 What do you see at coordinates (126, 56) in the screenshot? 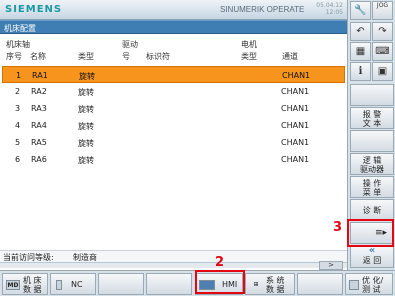
I see `header-drive-no: 号` at bounding box center [126, 56].